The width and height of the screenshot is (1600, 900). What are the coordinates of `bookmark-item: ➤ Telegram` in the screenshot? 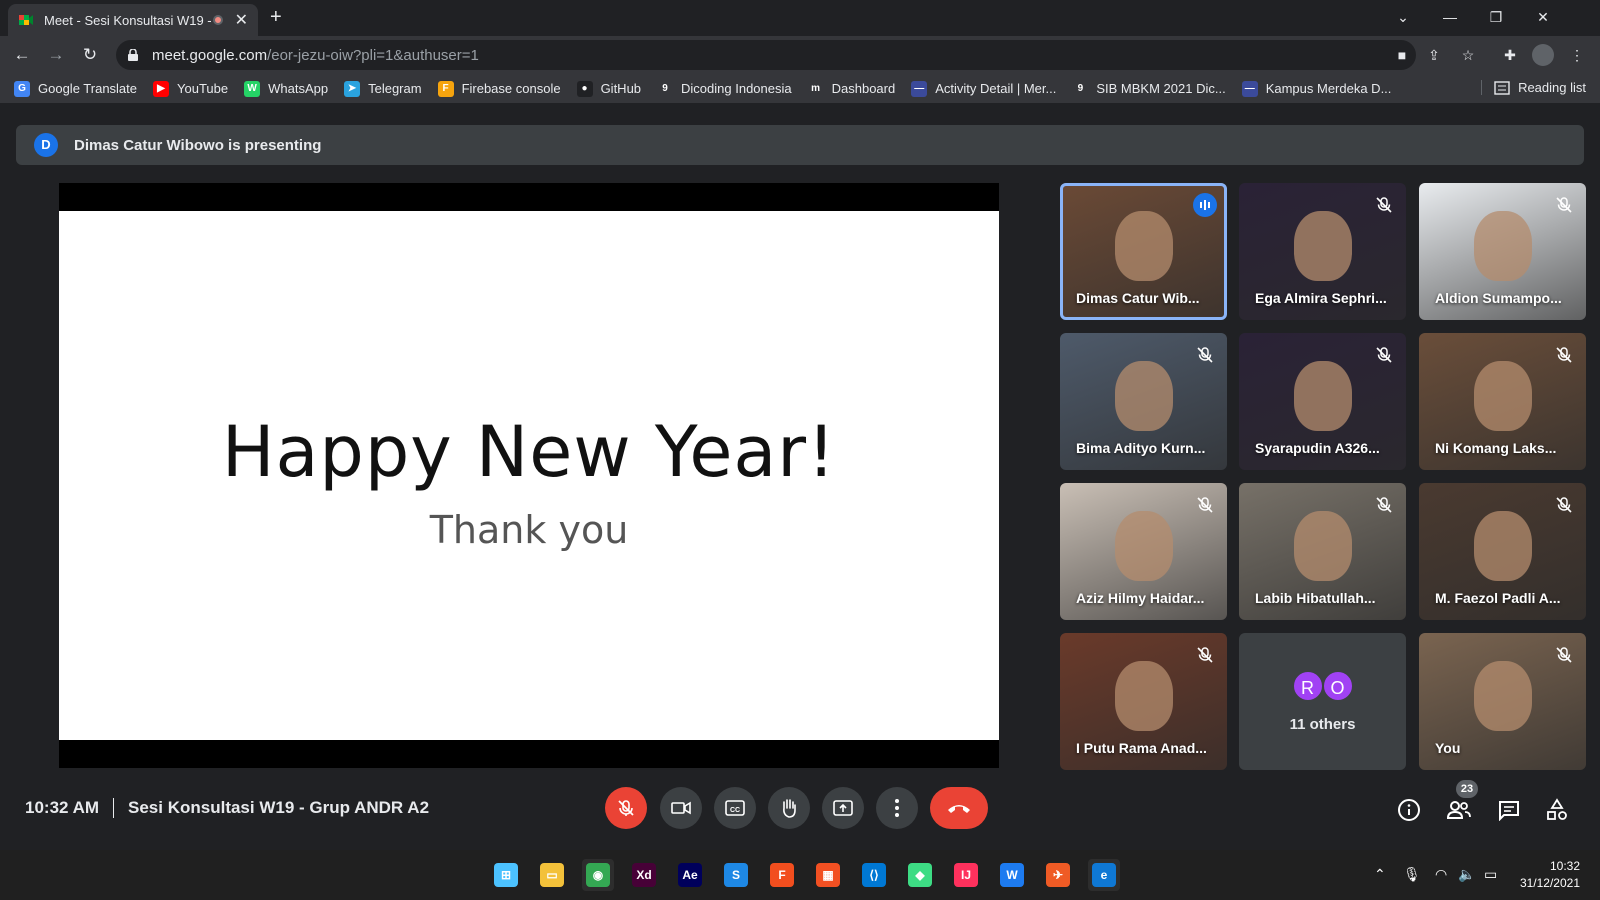 It's located at (383, 88).